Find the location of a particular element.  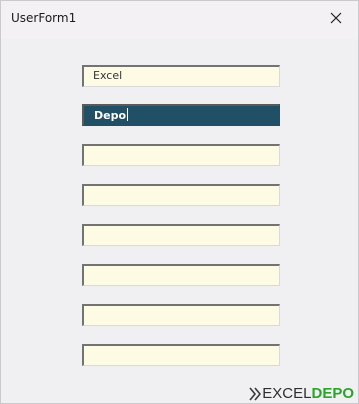

close-icon is located at coordinates (336, 18).